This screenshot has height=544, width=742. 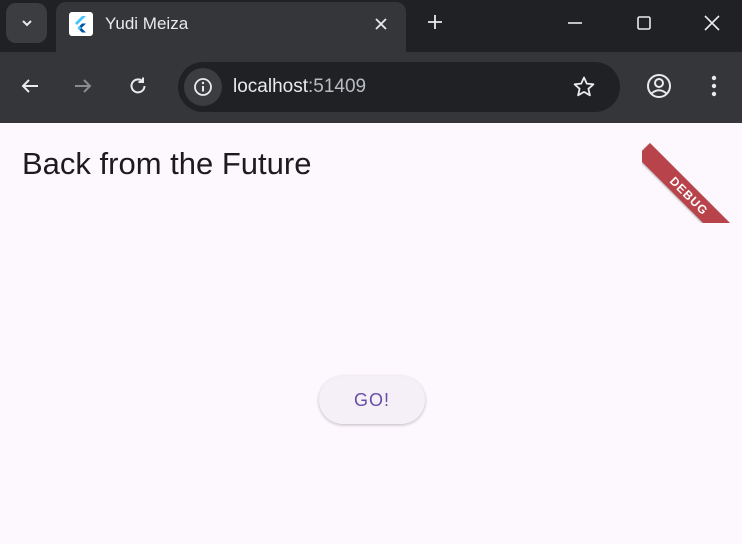 What do you see at coordinates (372, 400) in the screenshot?
I see `go-button: GO!` at bounding box center [372, 400].